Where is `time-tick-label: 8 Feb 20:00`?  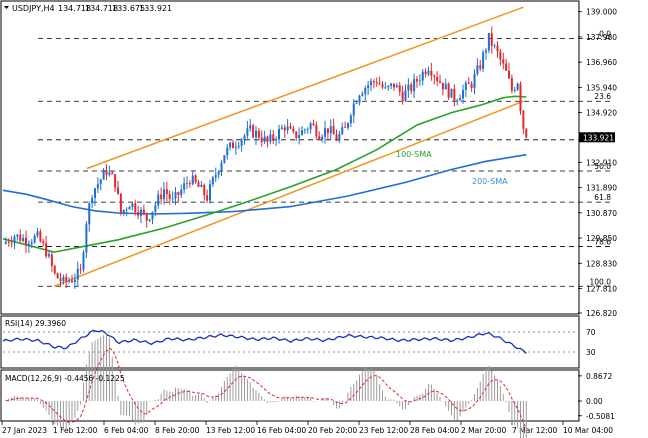 time-tick-label: 8 Feb 20:00 is located at coordinates (177, 430).